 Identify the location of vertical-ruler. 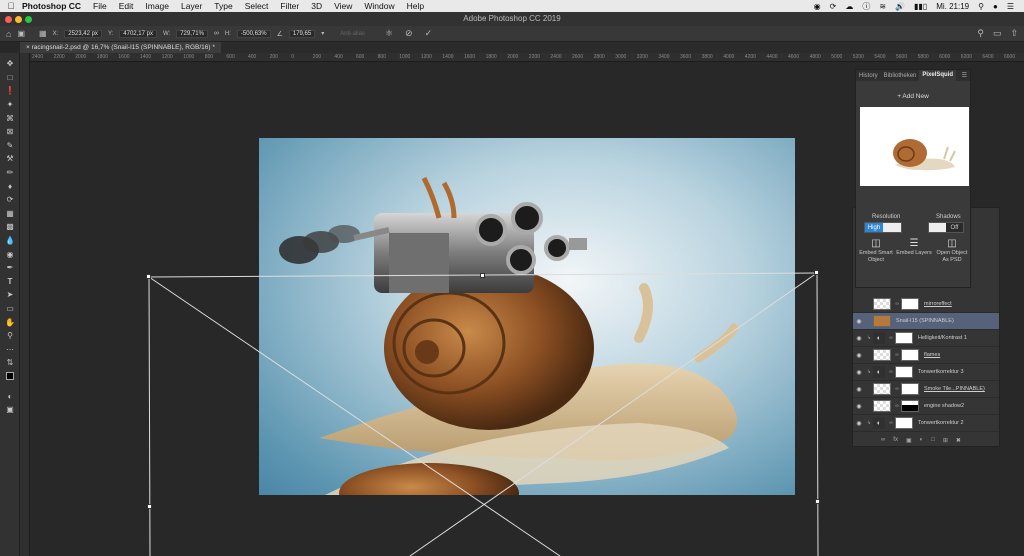
(25, 304).